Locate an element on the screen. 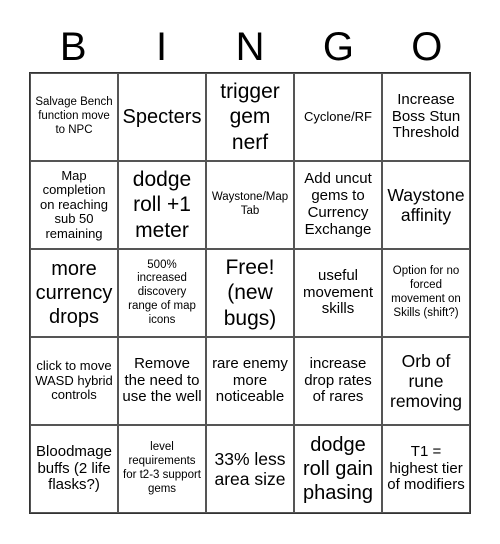 Image resolution: width=500 pixels, height=544 pixels. bingo-cell-free: Free! (new bugs) is located at coordinates (250, 293).